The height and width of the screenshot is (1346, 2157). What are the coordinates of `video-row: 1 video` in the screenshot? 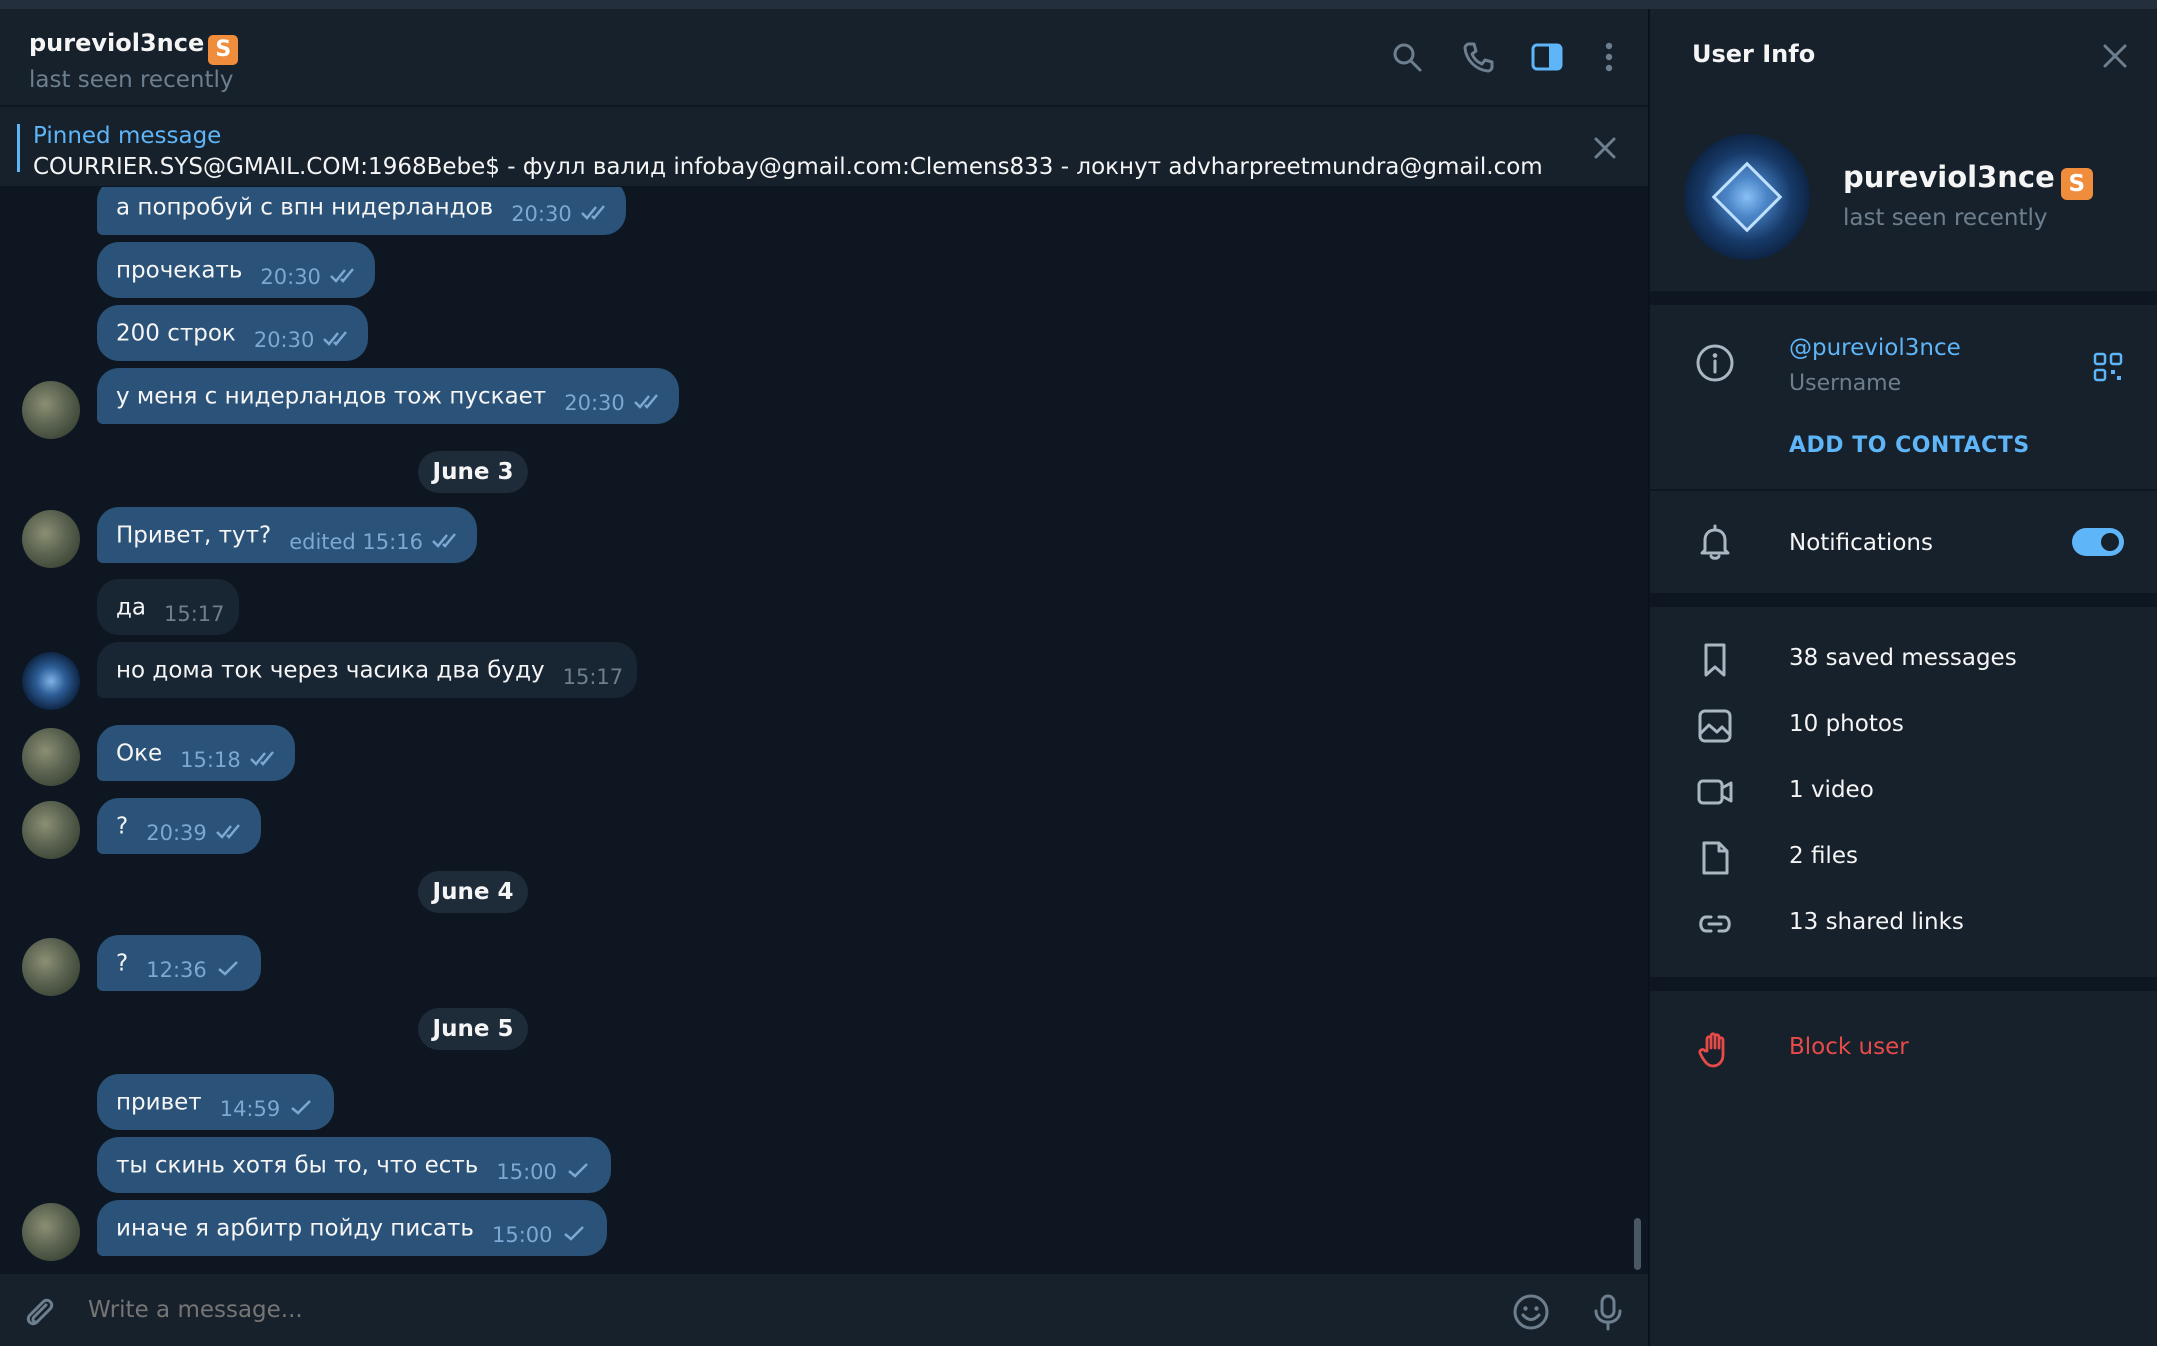 It's located at (1831, 790).